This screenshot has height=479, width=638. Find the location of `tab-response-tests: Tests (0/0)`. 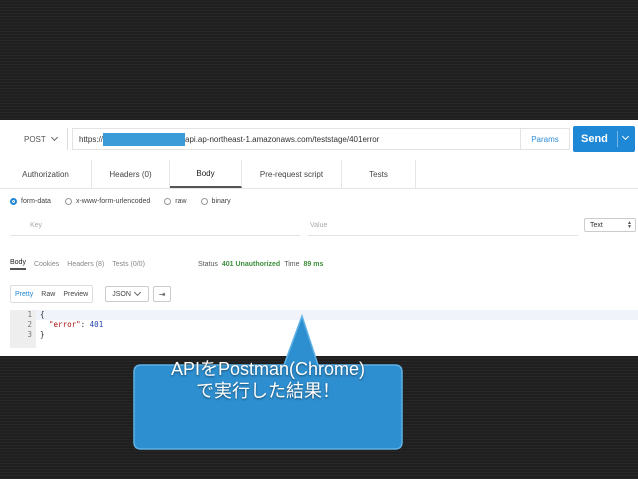

tab-response-tests: Tests (0/0) is located at coordinates (128, 264).